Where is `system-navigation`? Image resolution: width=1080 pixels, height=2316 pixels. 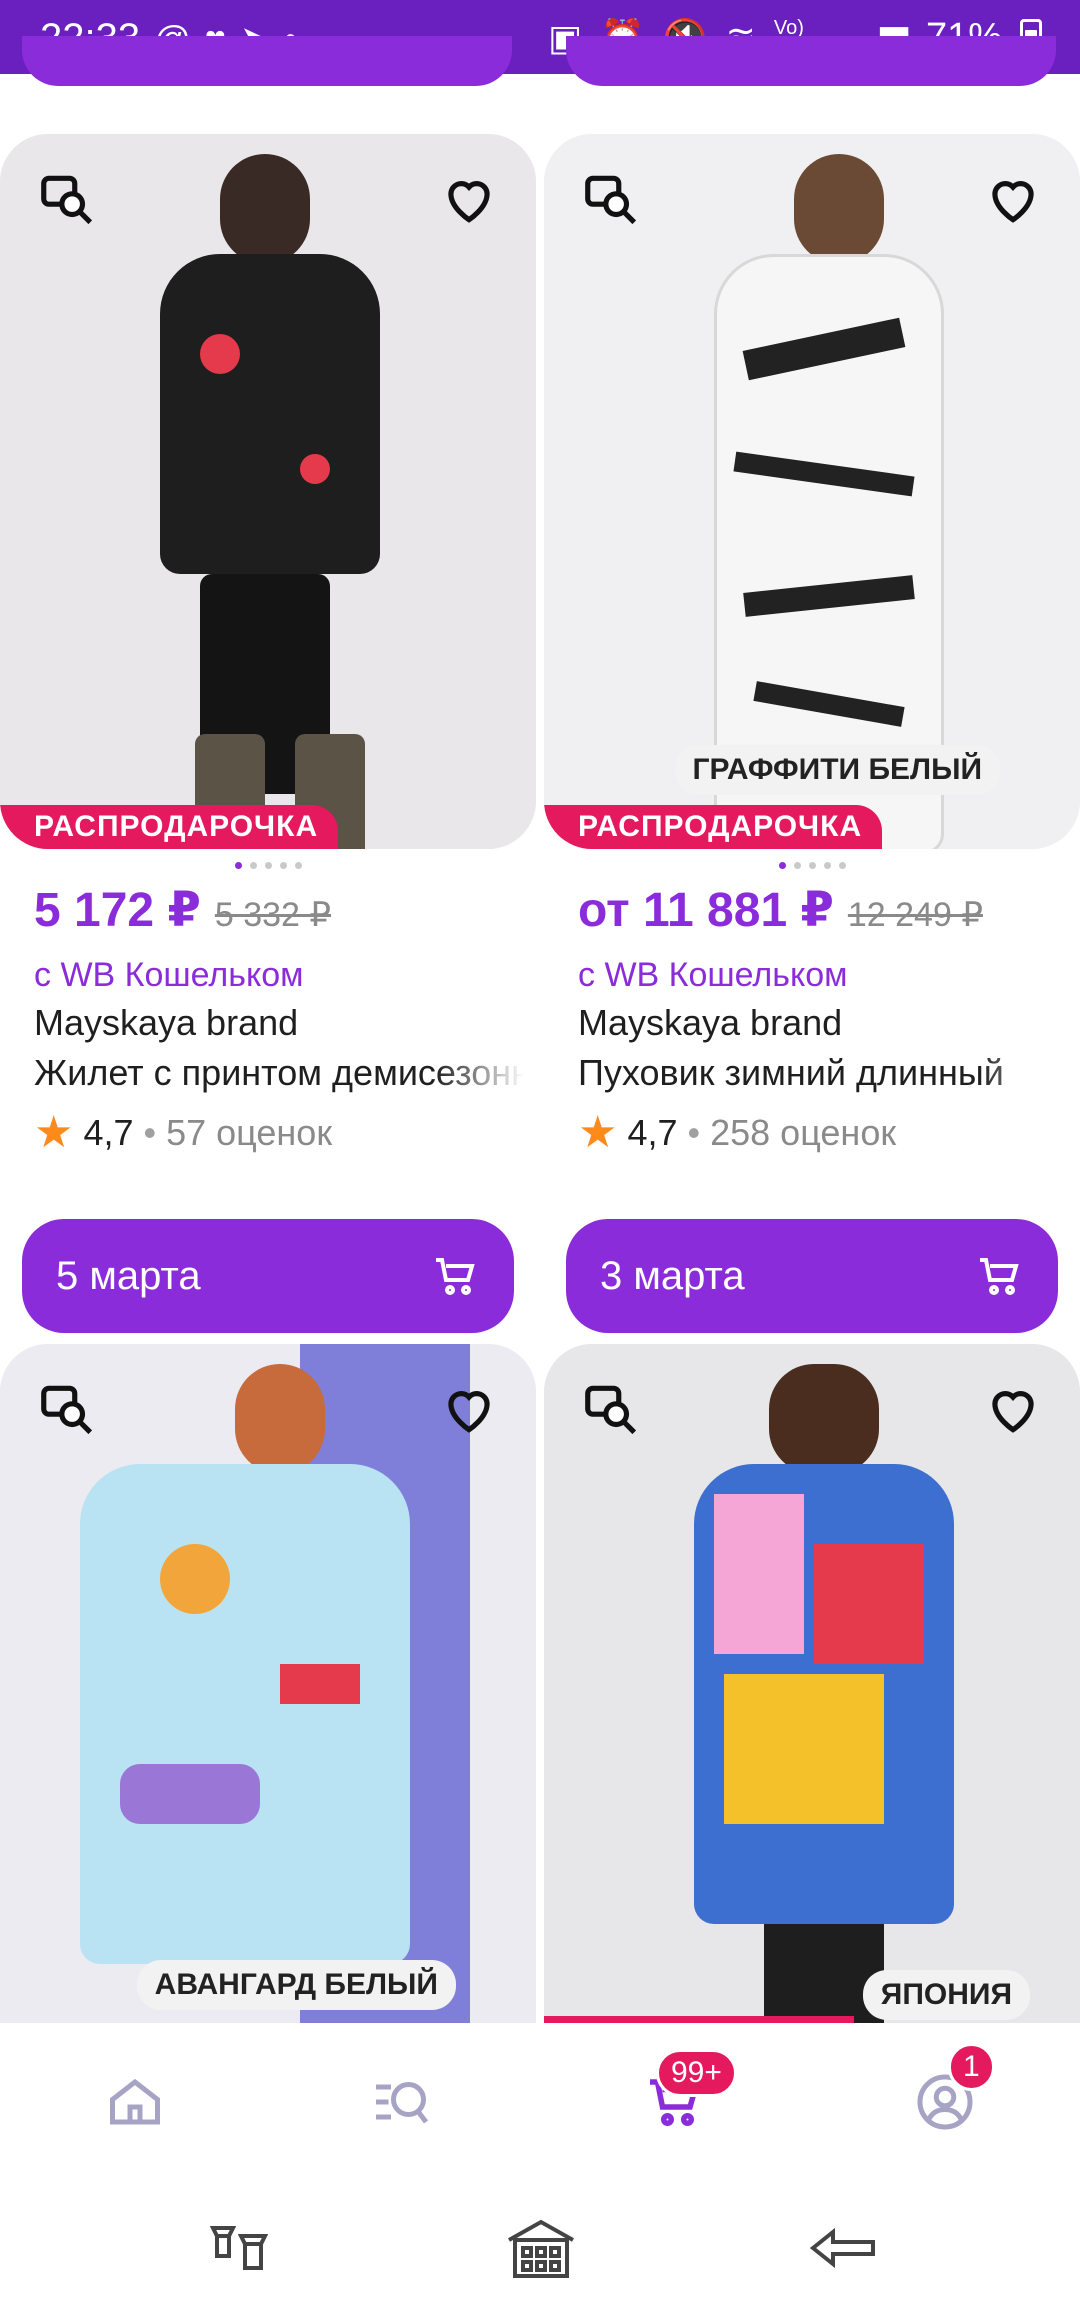 system-navigation is located at coordinates (540, 2244).